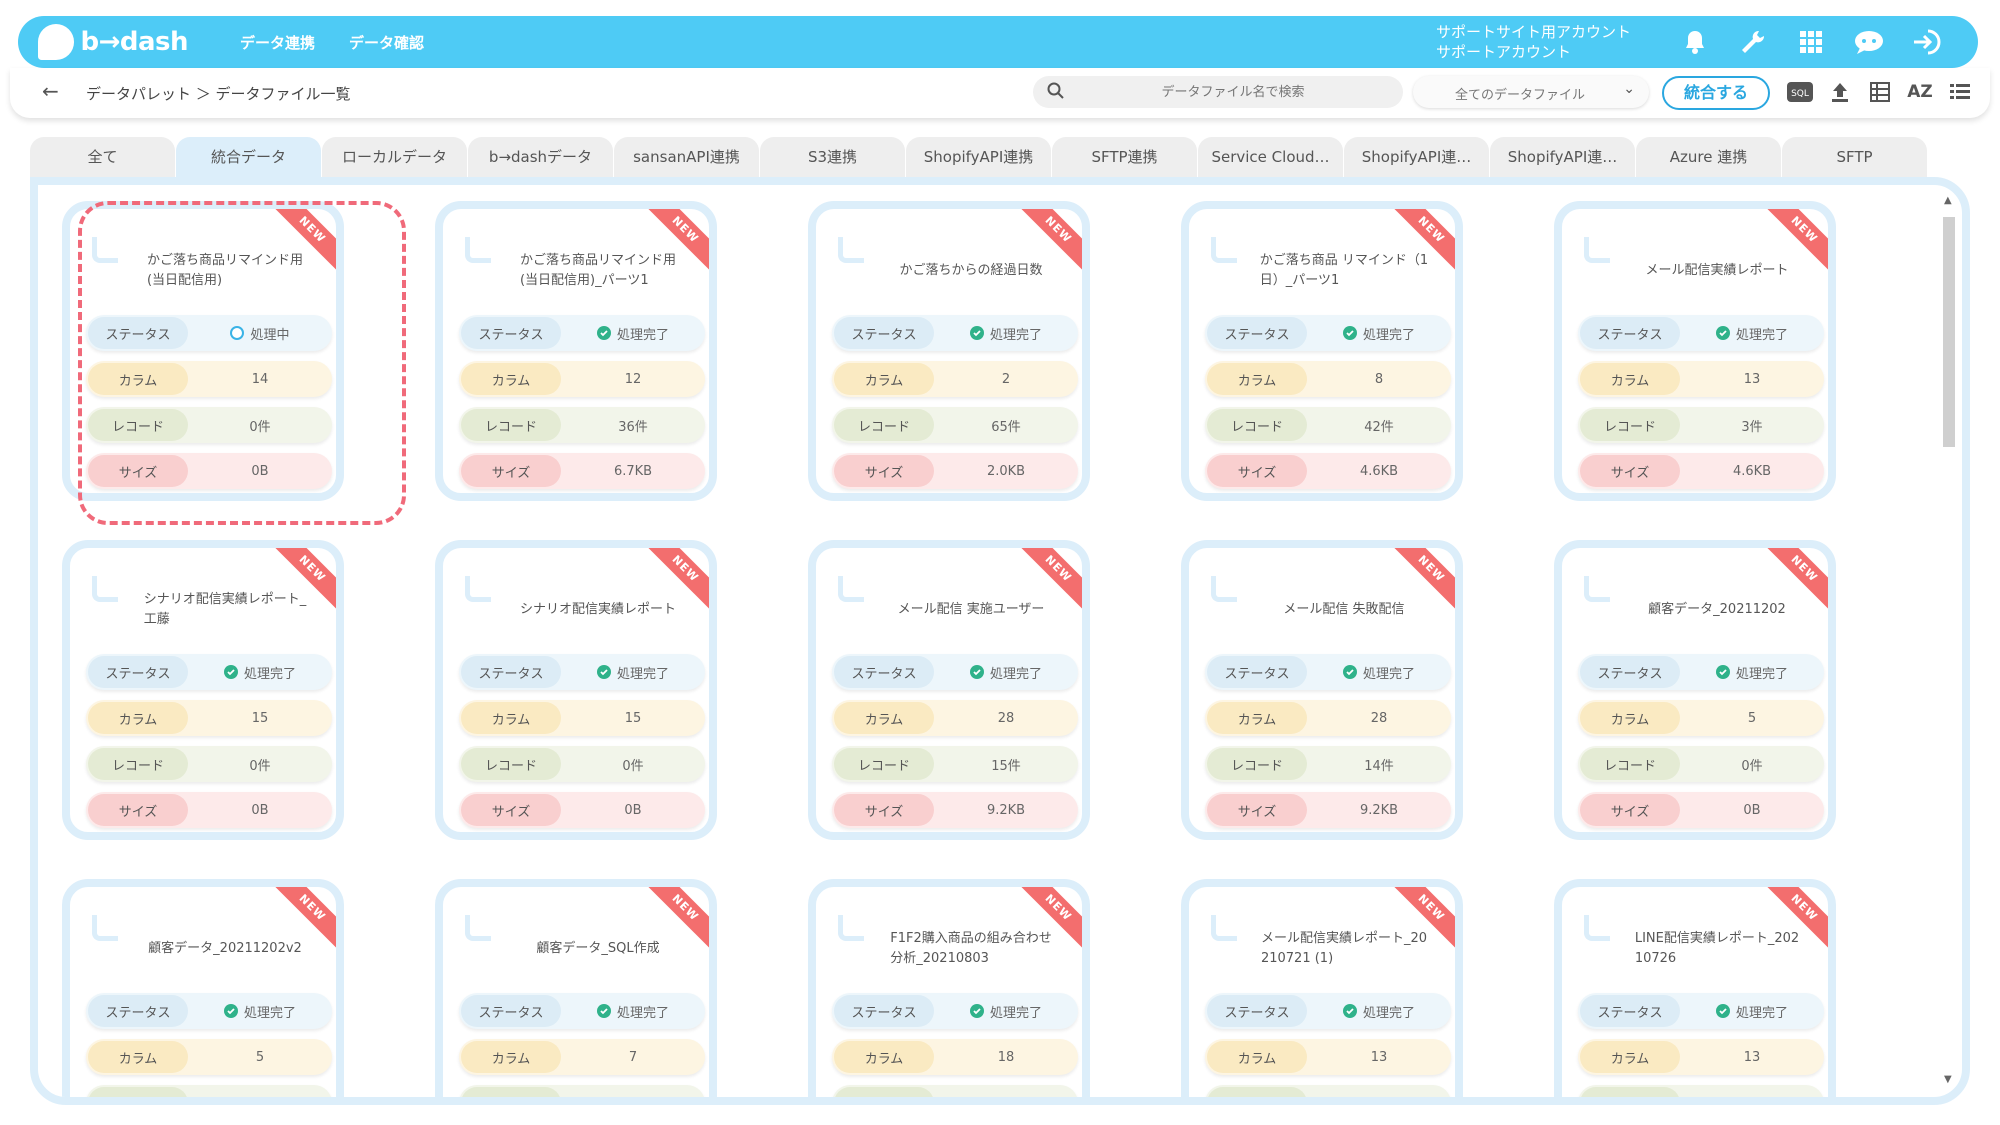  I want to click on card-title-line: 顧客データ_SQL作成, so click(598, 948).